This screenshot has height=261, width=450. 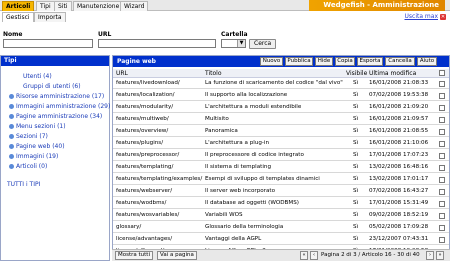 What do you see at coordinates (33, 157) in the screenshot?
I see `tree-item-immagini: Immagini (19)` at bounding box center [33, 157].